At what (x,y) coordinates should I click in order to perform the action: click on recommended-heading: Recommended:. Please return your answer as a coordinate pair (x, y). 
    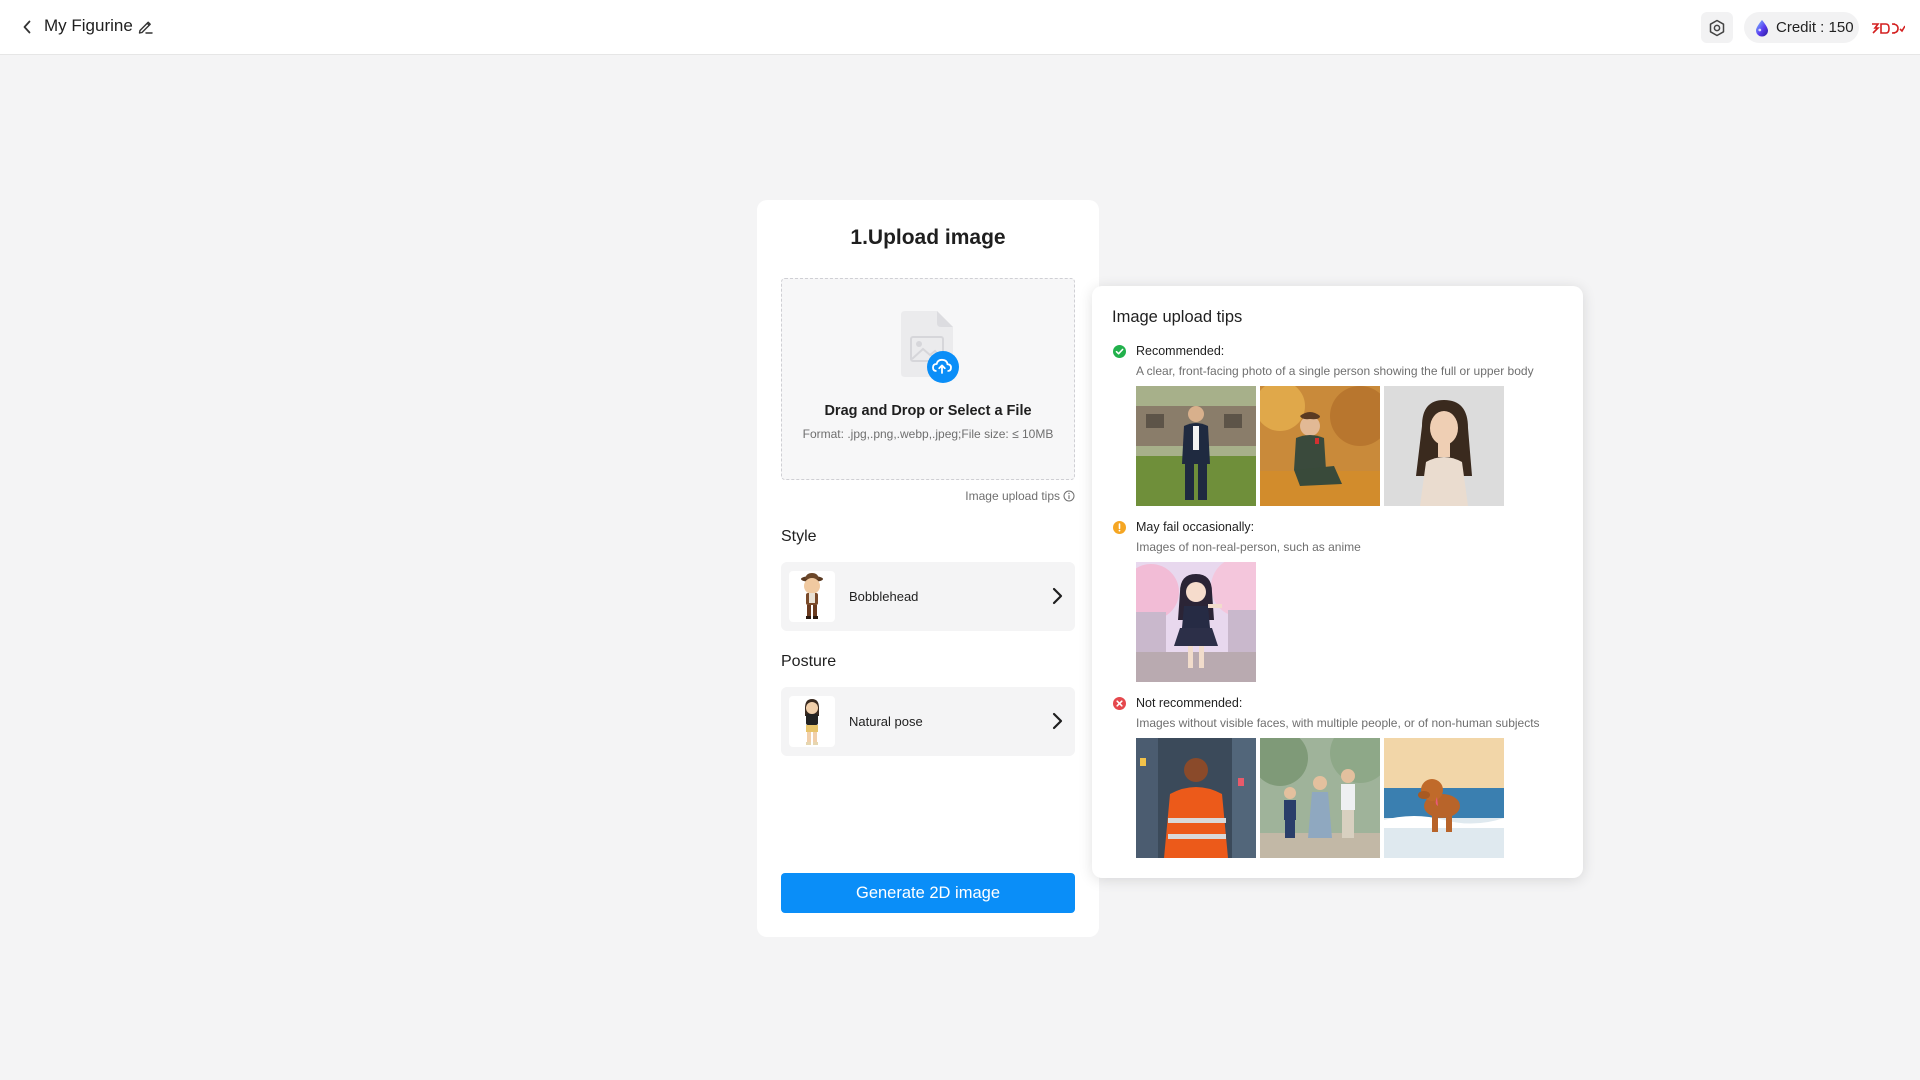
    Looking at the image, I should click on (1180, 351).